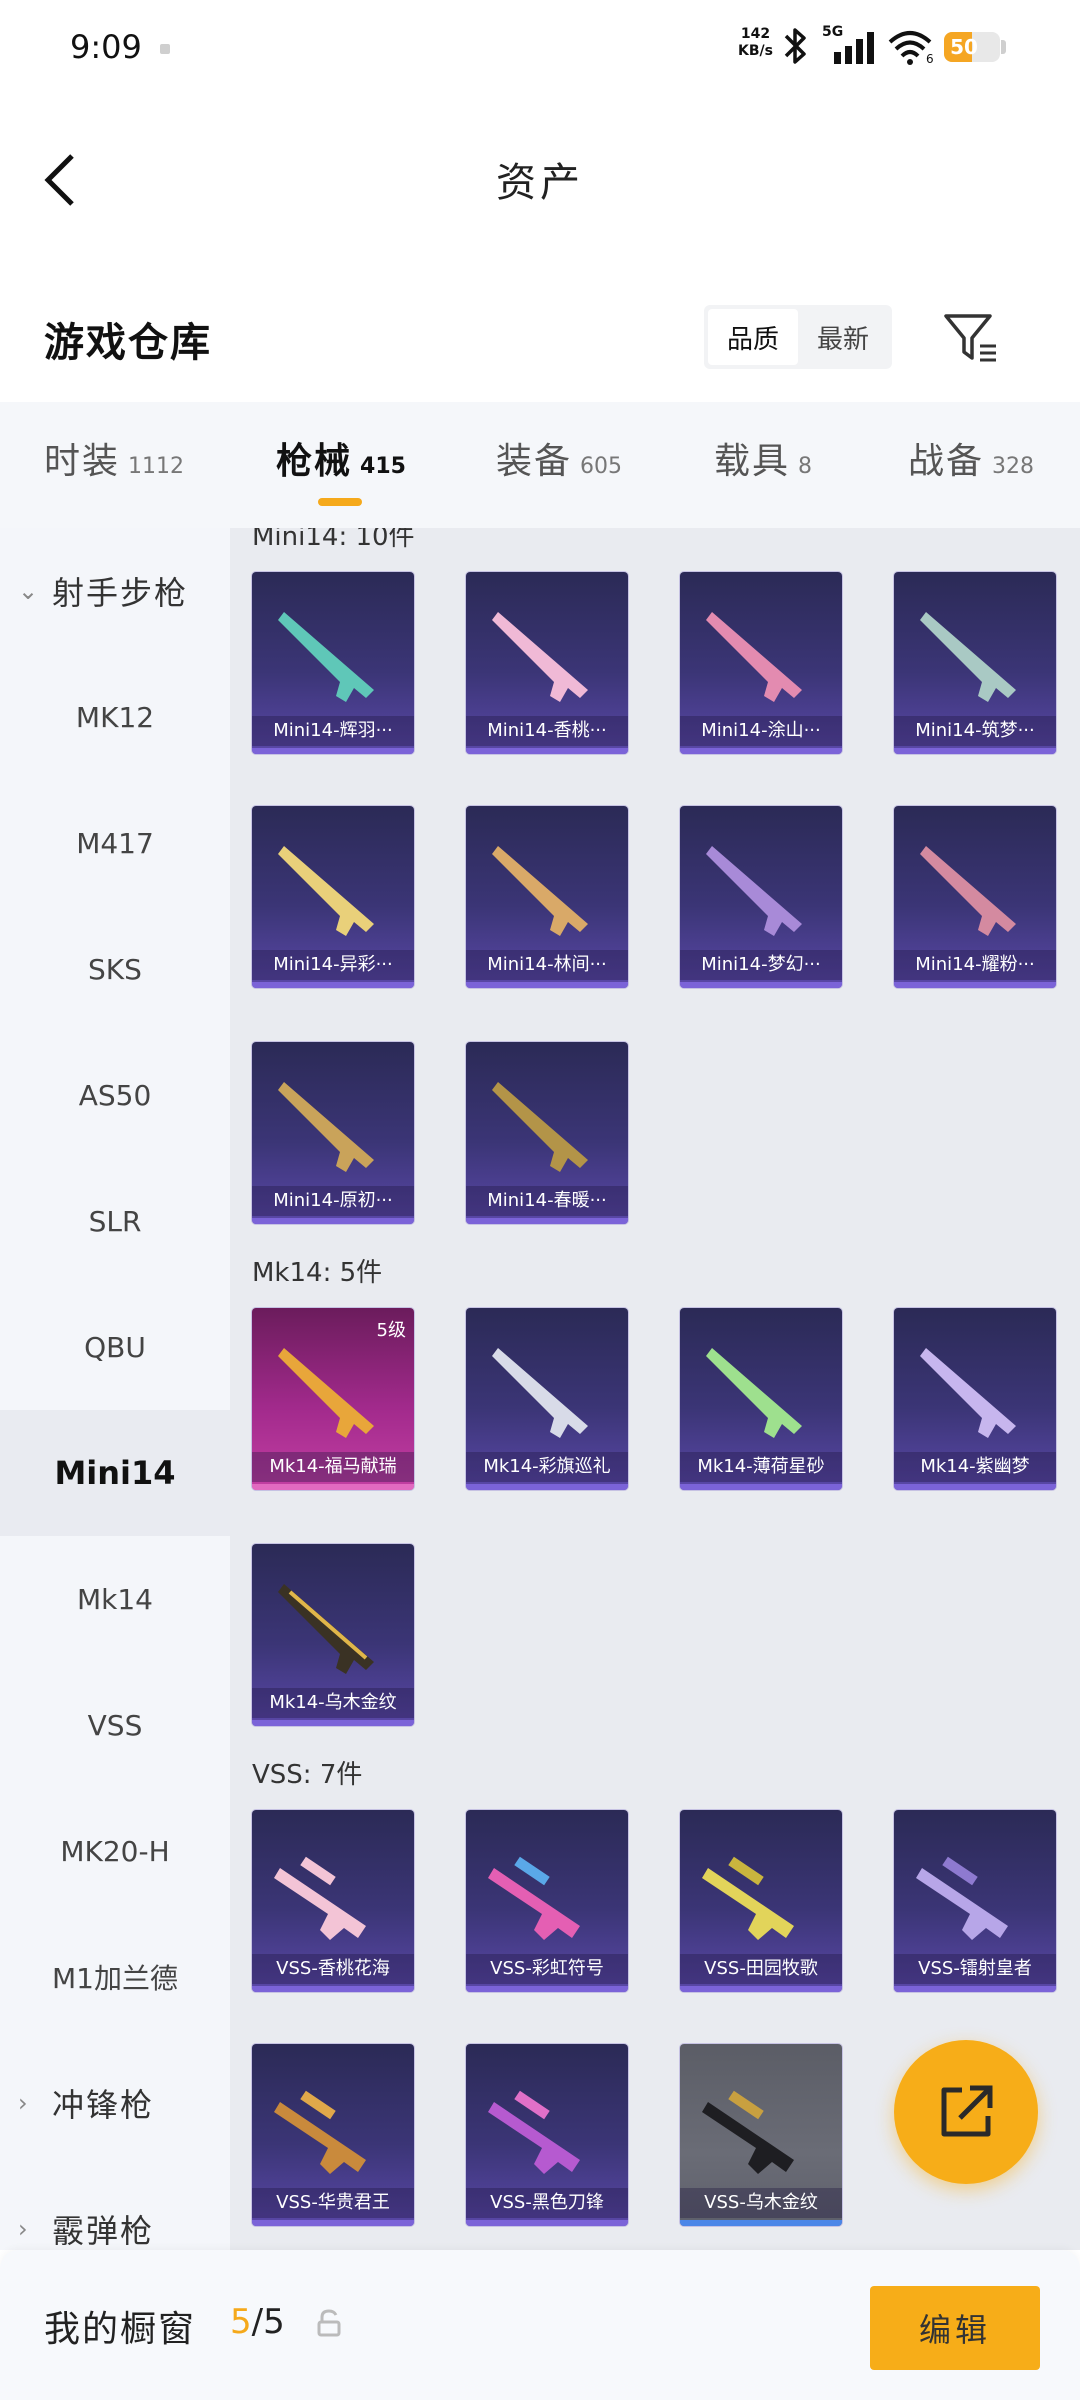 This screenshot has height=2400, width=1080. I want to click on skin-card: Mk14-彩旗巡礼, so click(547, 1399).